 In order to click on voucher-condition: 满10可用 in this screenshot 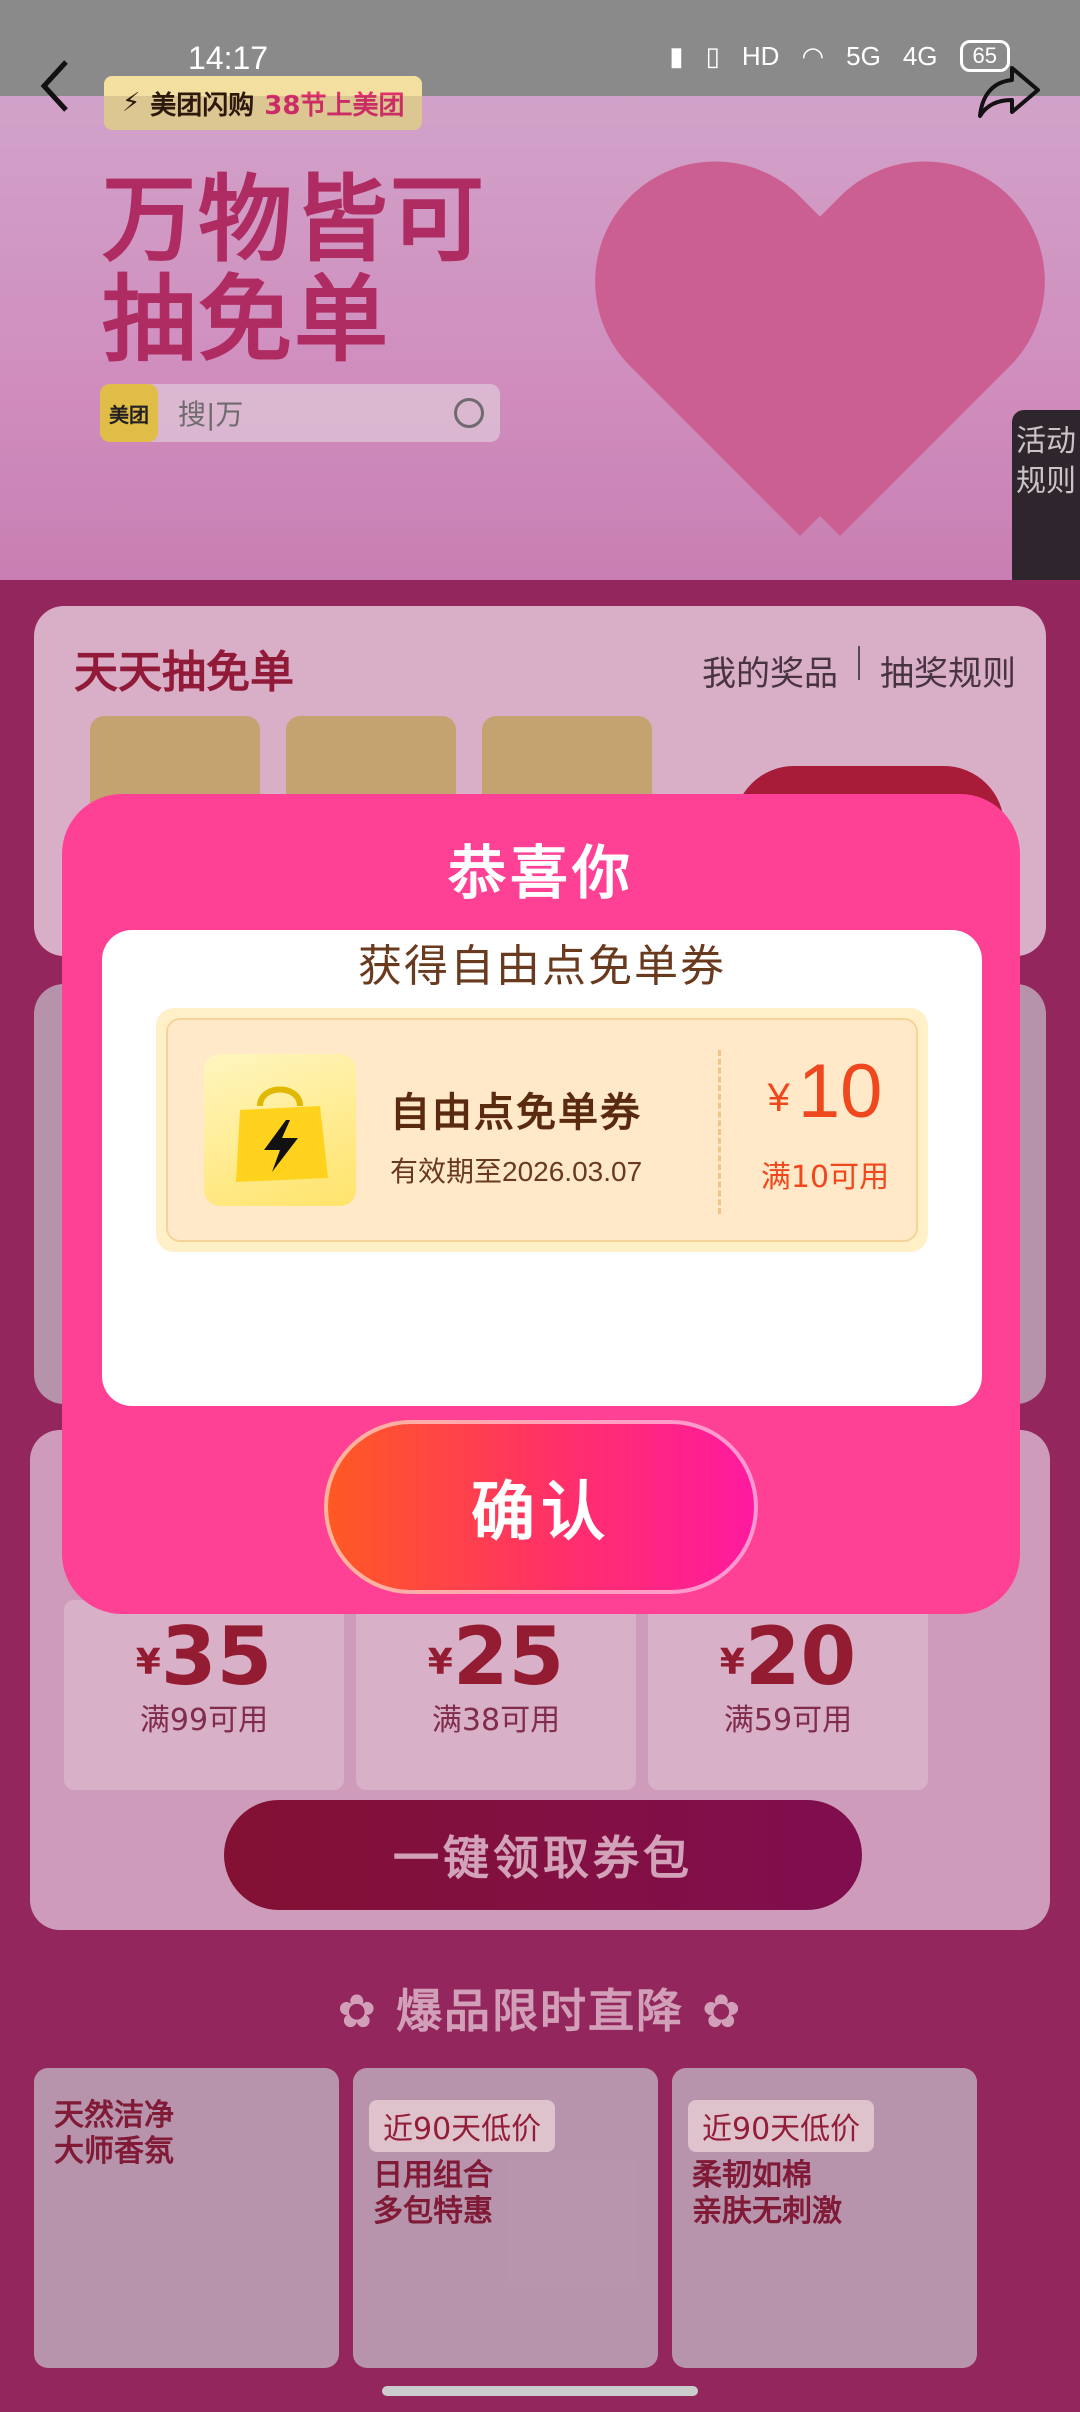, I will do `click(825, 1177)`.